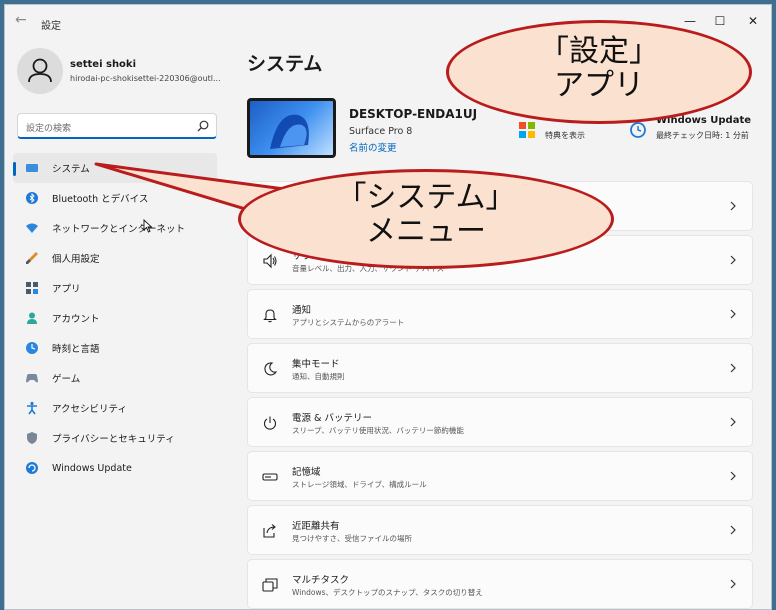 The image size is (776, 610). I want to click on callout-line: アプリ, so click(599, 85).